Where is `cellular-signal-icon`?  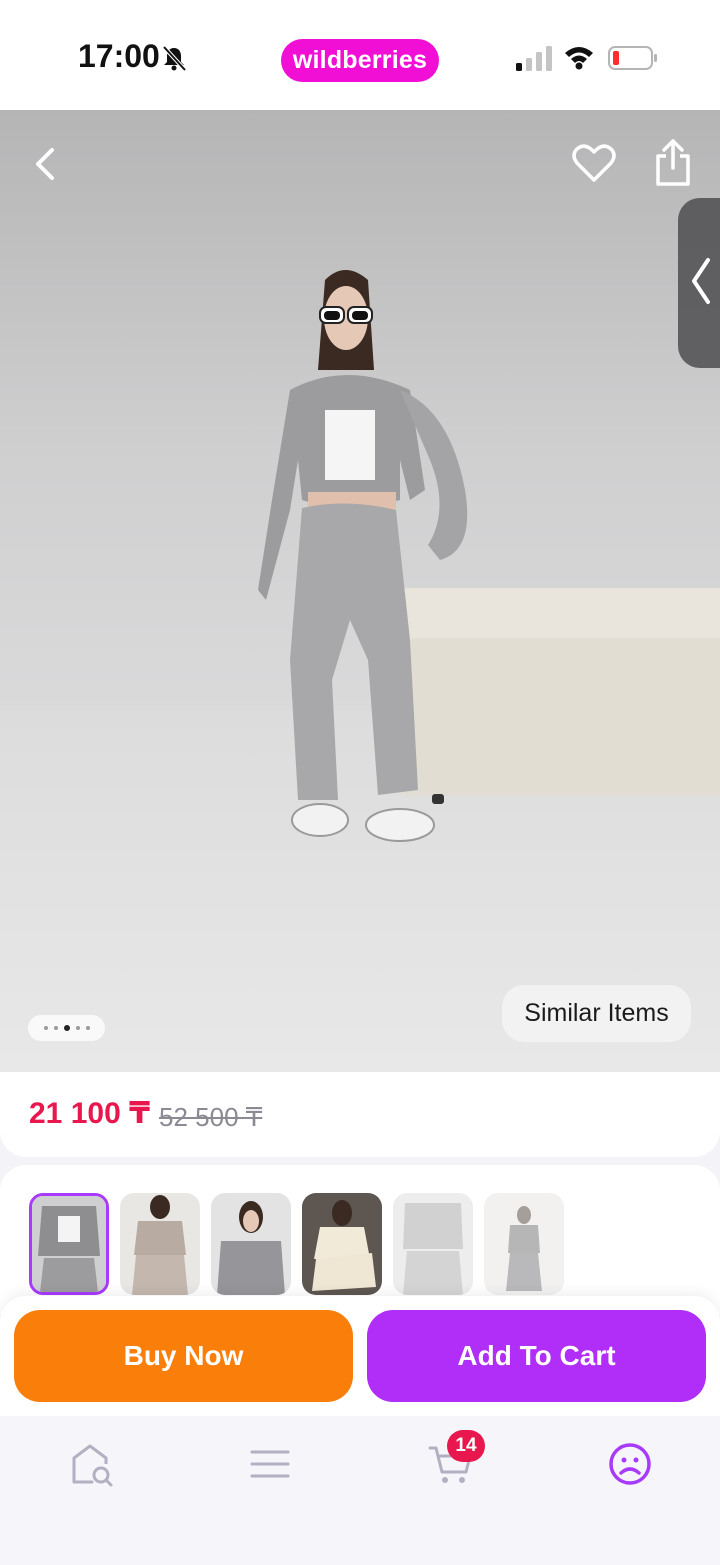 cellular-signal-icon is located at coordinates (534, 58).